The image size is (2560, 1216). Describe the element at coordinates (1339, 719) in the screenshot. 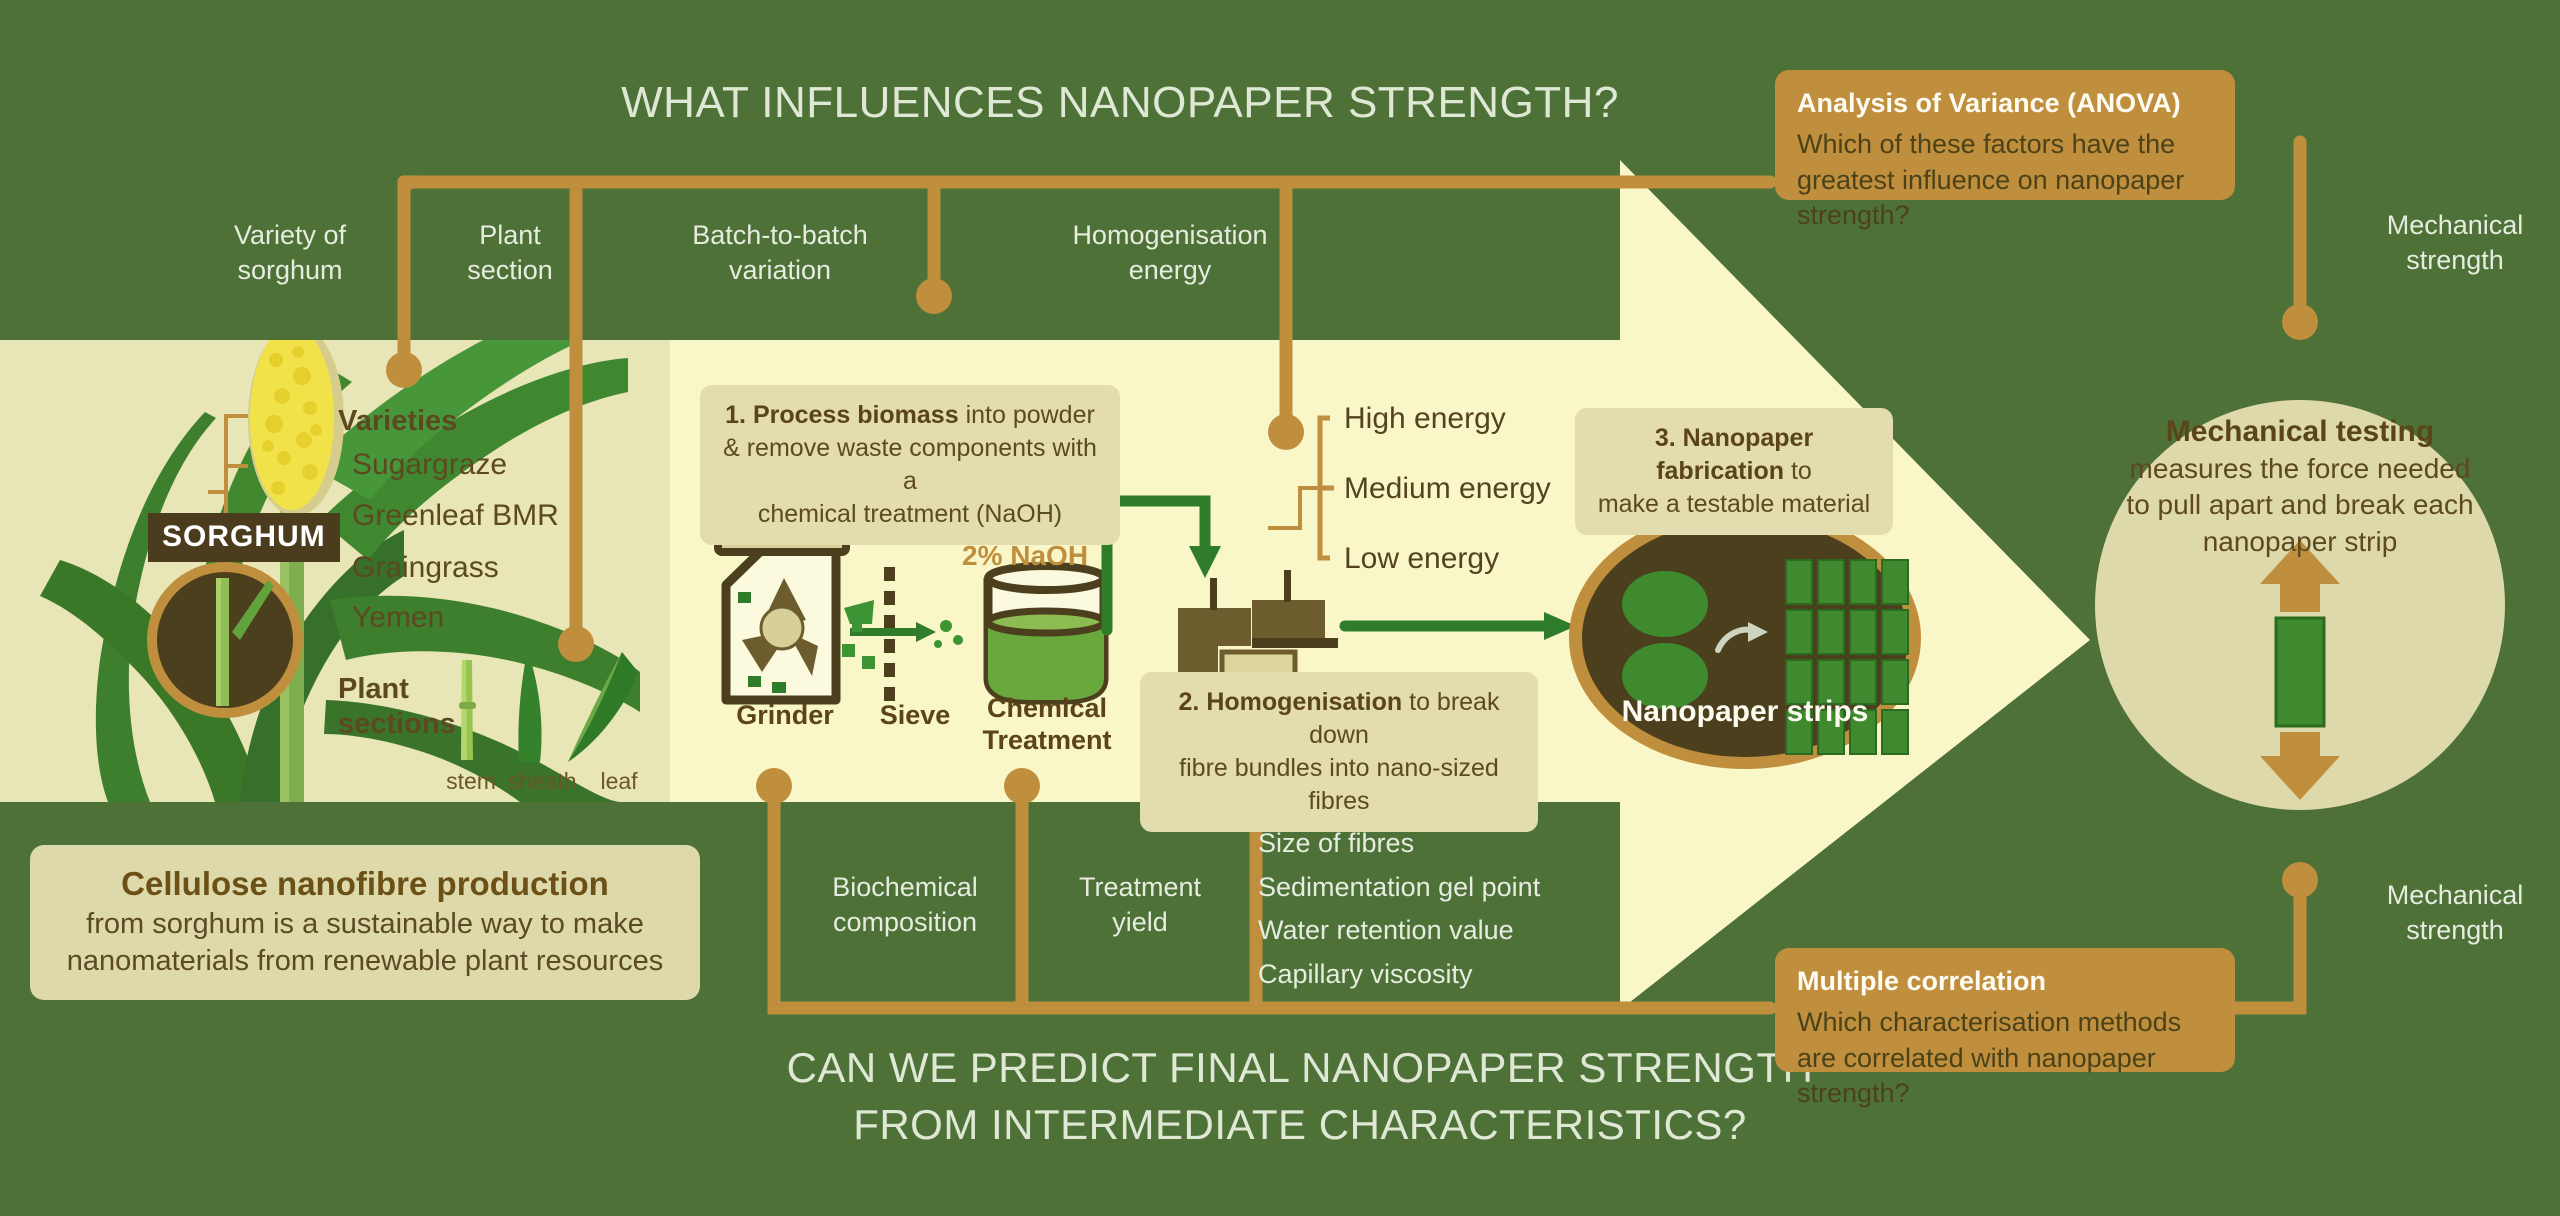

I see `step2-line1: 2. Homogenisation to break down` at that location.